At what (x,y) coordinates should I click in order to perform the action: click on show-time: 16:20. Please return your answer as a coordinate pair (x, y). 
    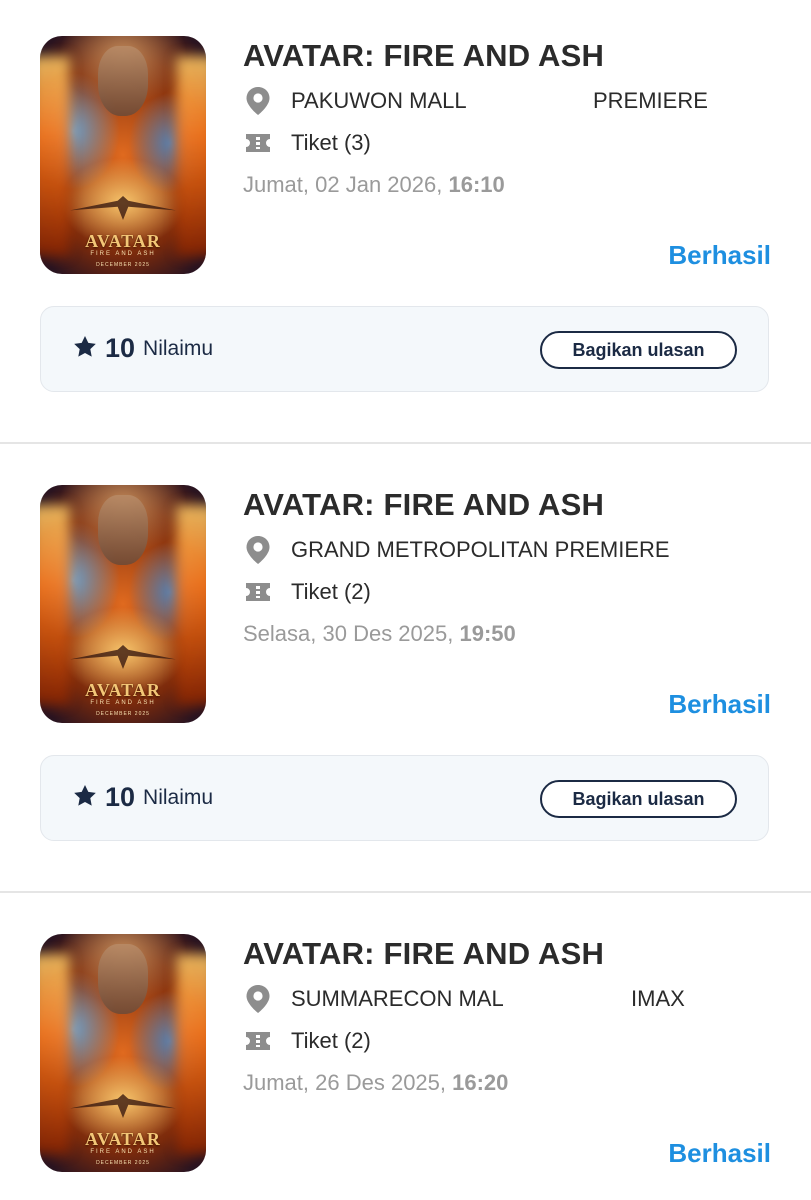
    Looking at the image, I should click on (480, 1082).